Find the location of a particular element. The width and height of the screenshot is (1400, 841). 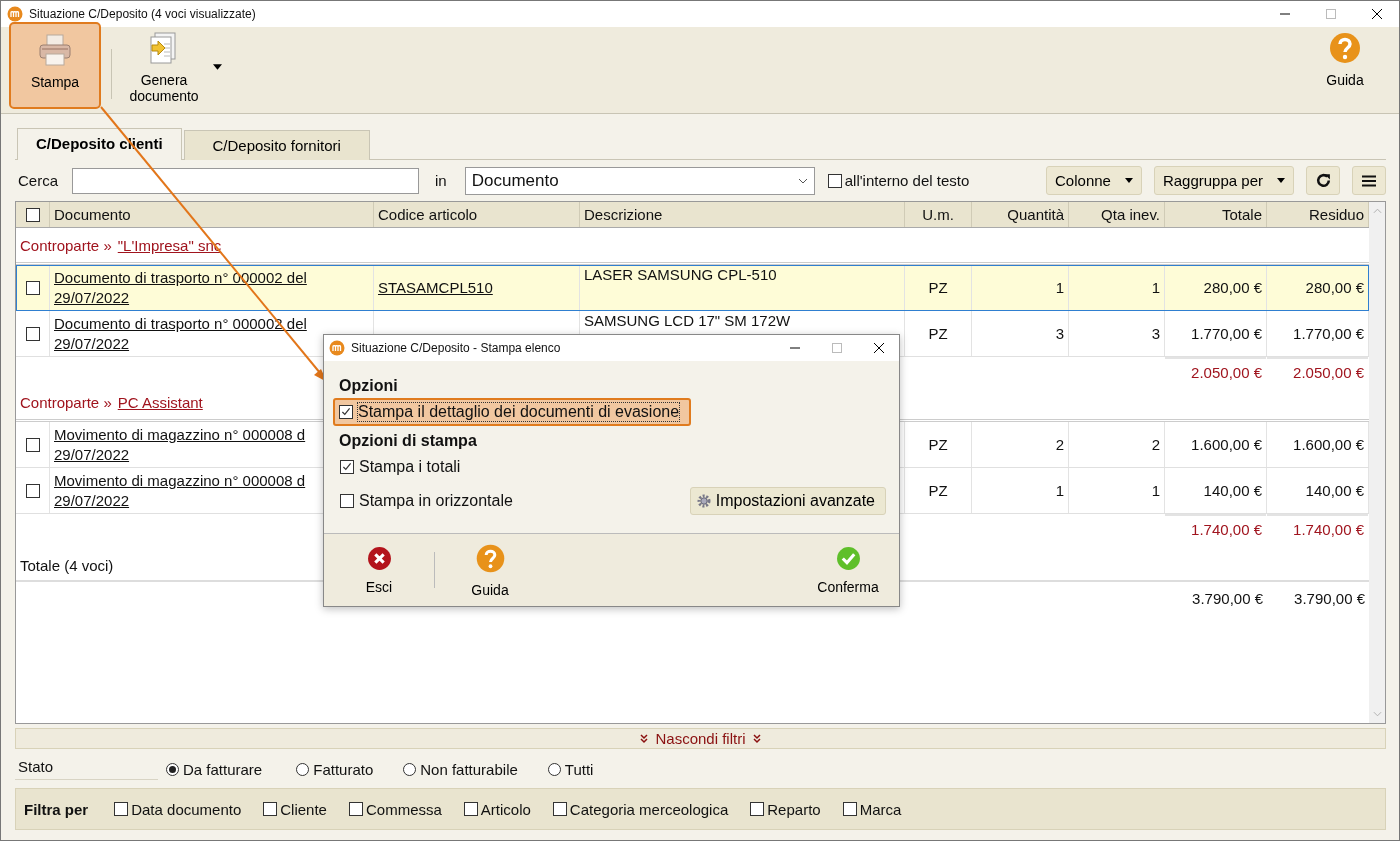

filter-label: Filtra per is located at coordinates (56, 809).